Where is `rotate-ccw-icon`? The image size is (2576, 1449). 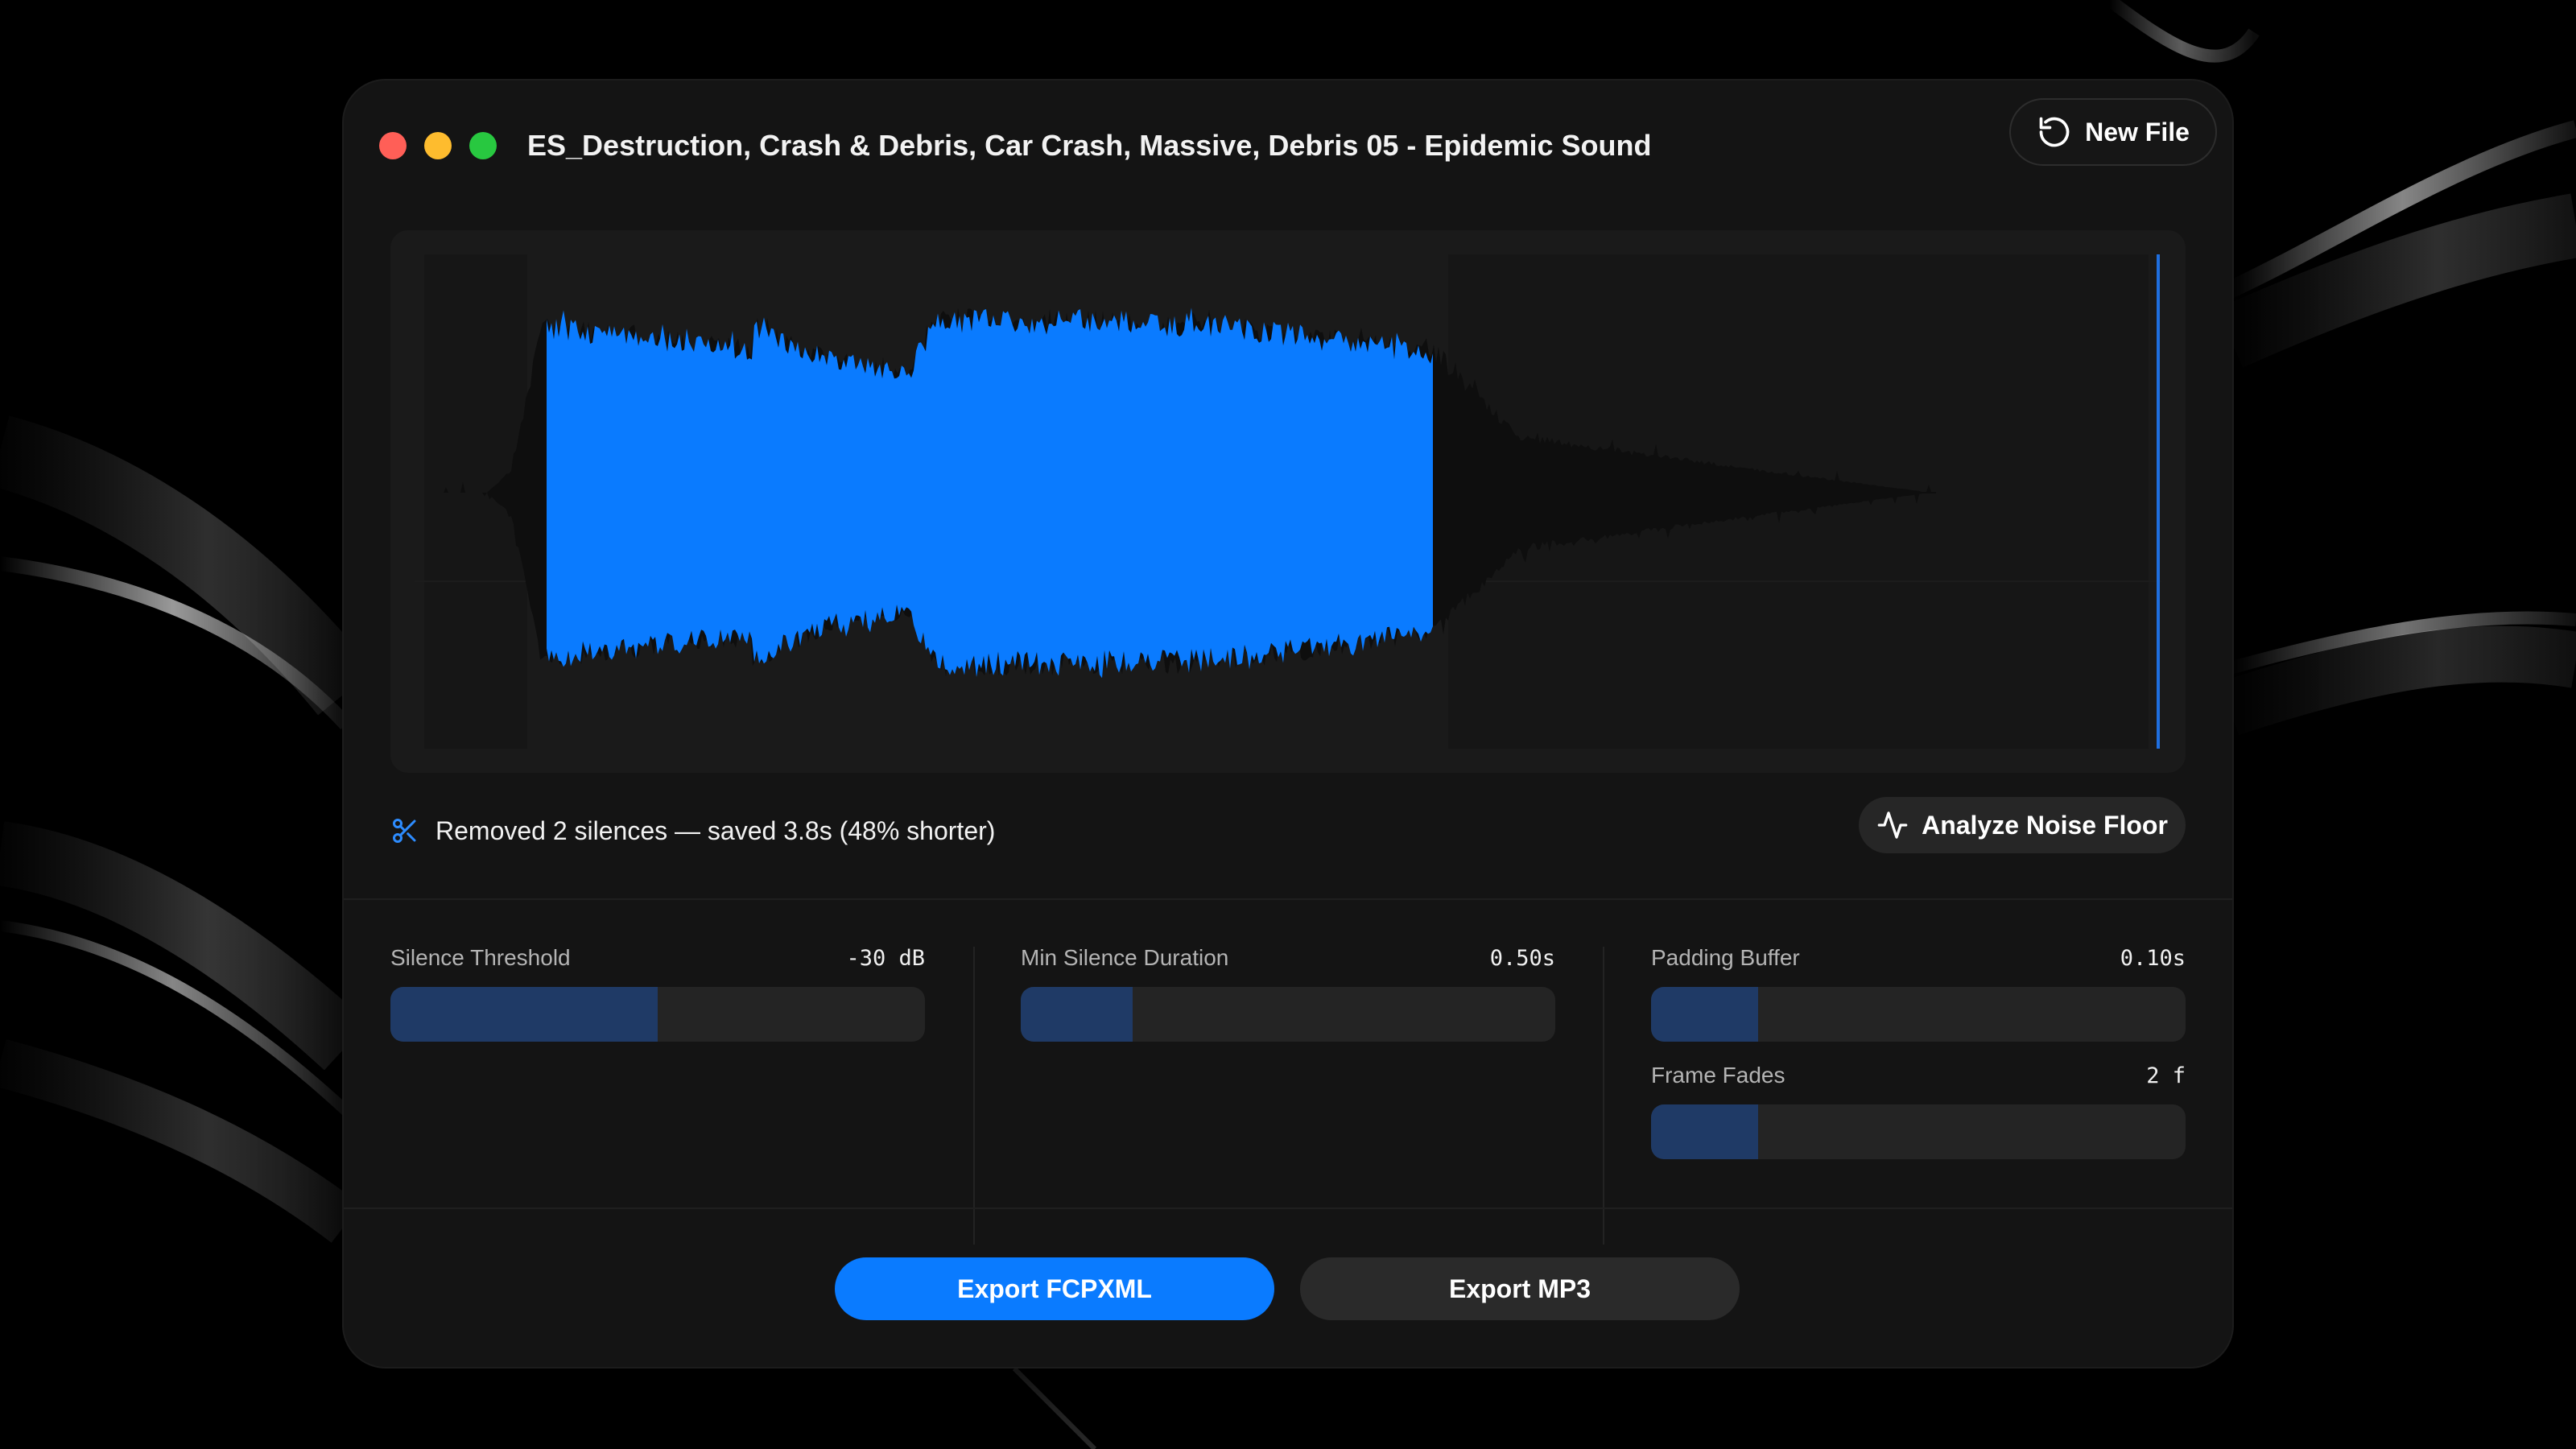
rotate-ccw-icon is located at coordinates (2054, 132).